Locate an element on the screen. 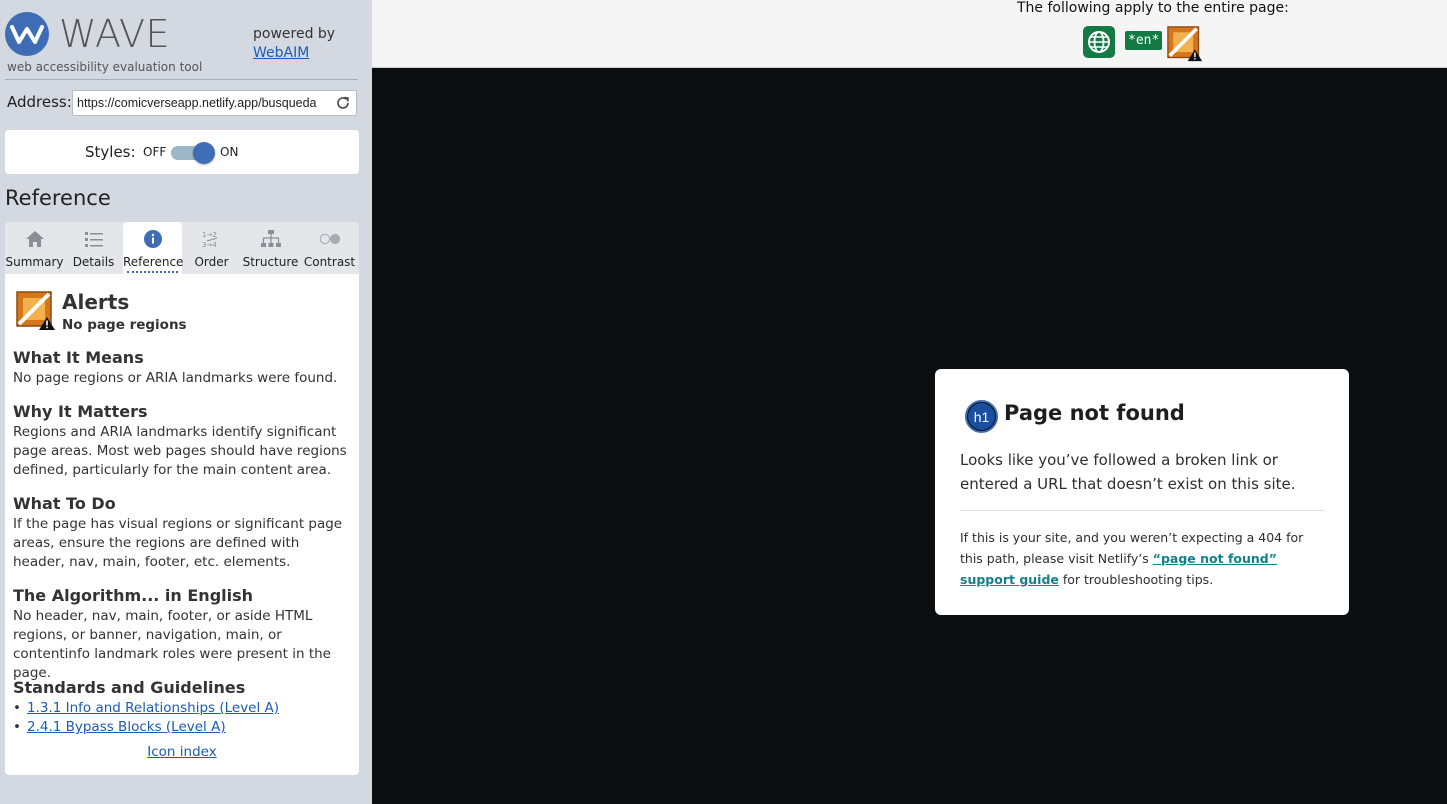 The image size is (1447, 804). tab-contrast: Contrast is located at coordinates (329, 248).